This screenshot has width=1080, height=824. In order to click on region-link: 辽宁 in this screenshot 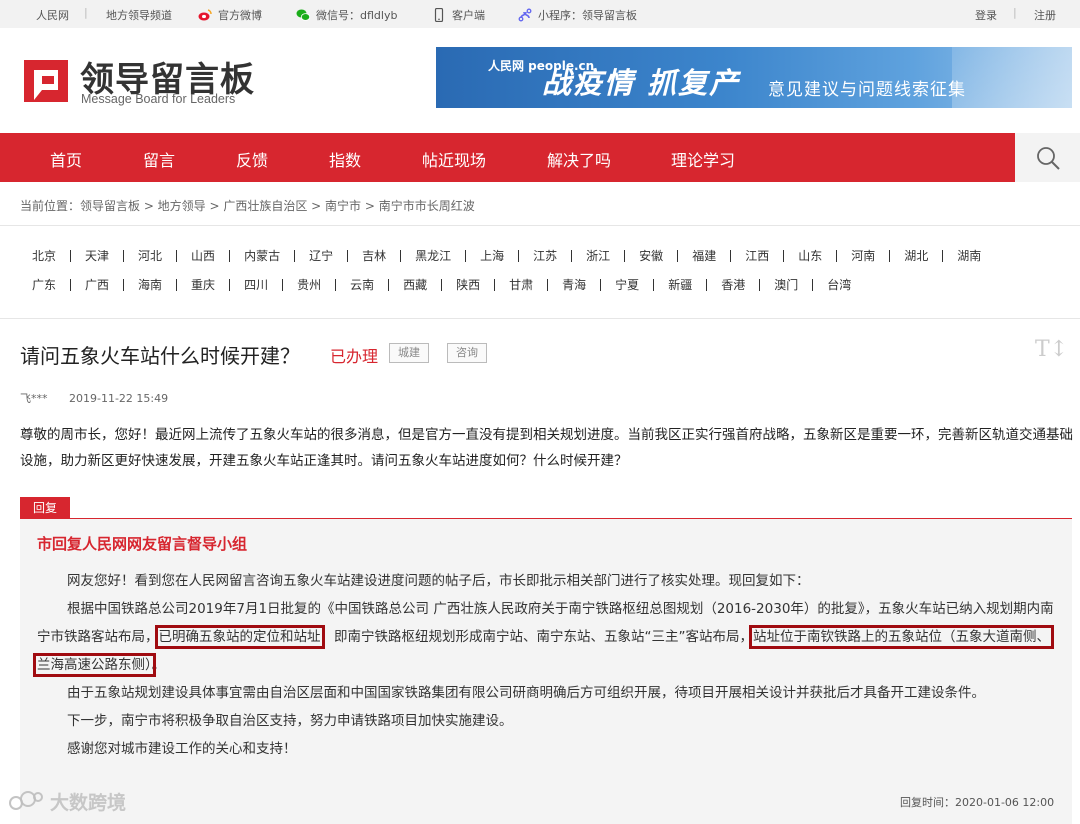, I will do `click(320, 256)`.